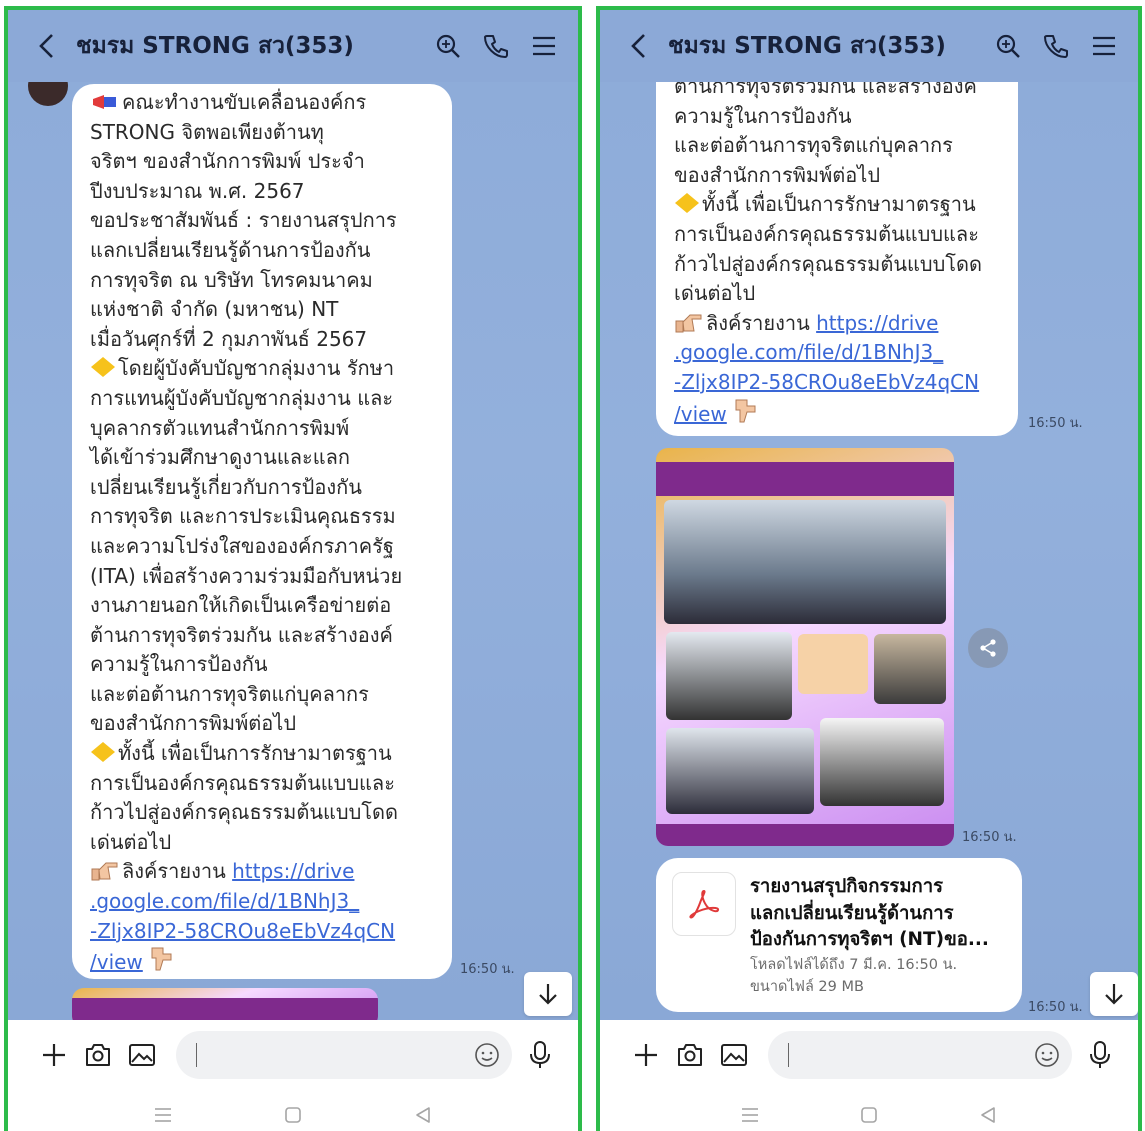 The image size is (1145, 1131). What do you see at coordinates (207, 131) in the screenshot?
I see `message-line: STRONG จิตพอเพียงต้านทุ` at bounding box center [207, 131].